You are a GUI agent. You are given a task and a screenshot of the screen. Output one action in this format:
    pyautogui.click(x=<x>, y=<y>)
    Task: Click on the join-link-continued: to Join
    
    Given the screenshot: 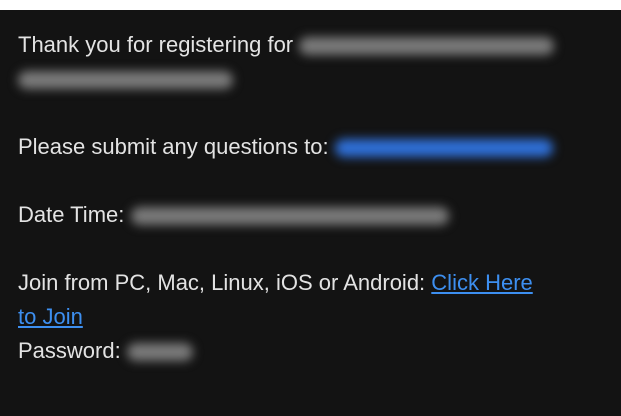 What is the action you would take?
    pyautogui.click(x=50, y=316)
    